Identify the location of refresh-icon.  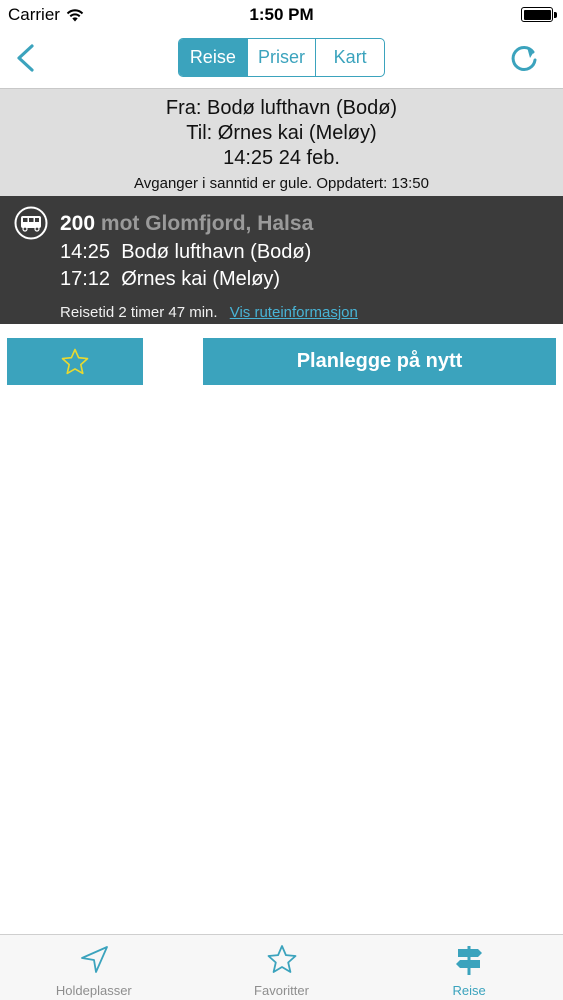
(524, 58).